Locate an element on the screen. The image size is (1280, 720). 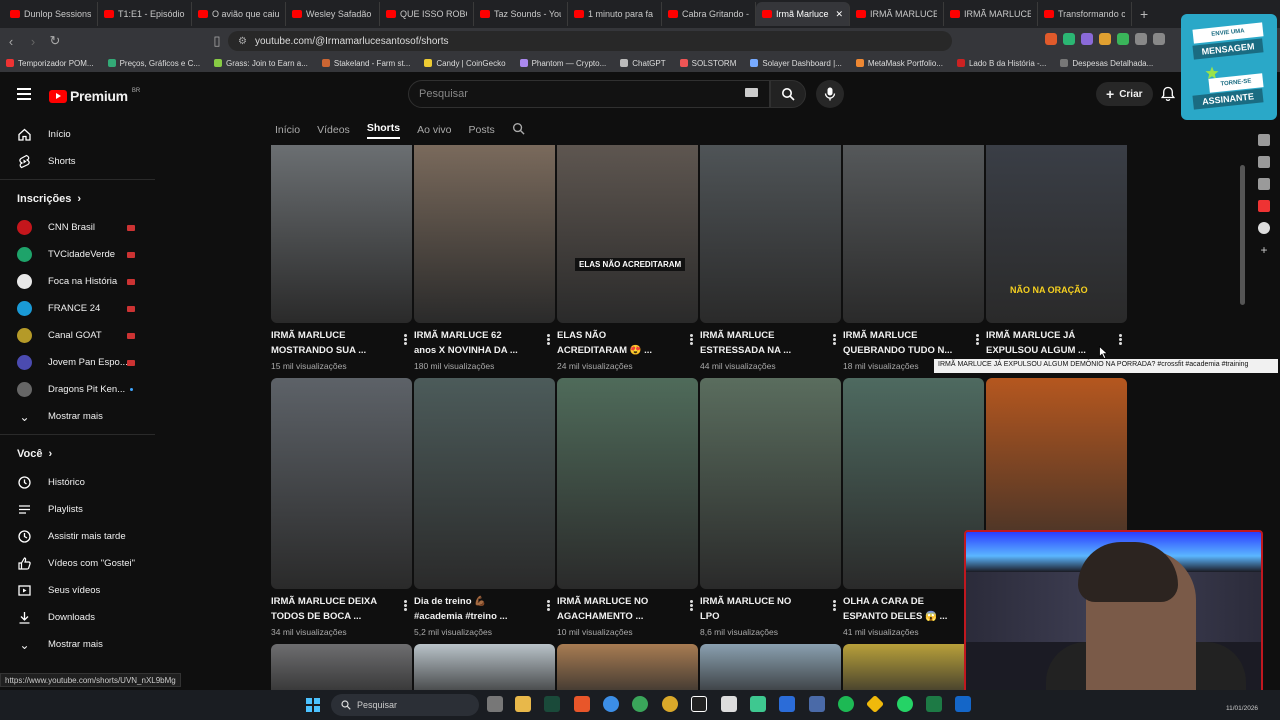
windows-taskbar: Pesquisar is located at coordinates (640, 705).